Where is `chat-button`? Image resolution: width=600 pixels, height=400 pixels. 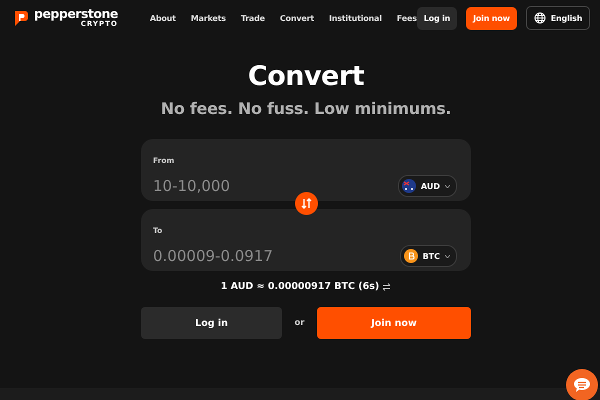 chat-button is located at coordinates (582, 384).